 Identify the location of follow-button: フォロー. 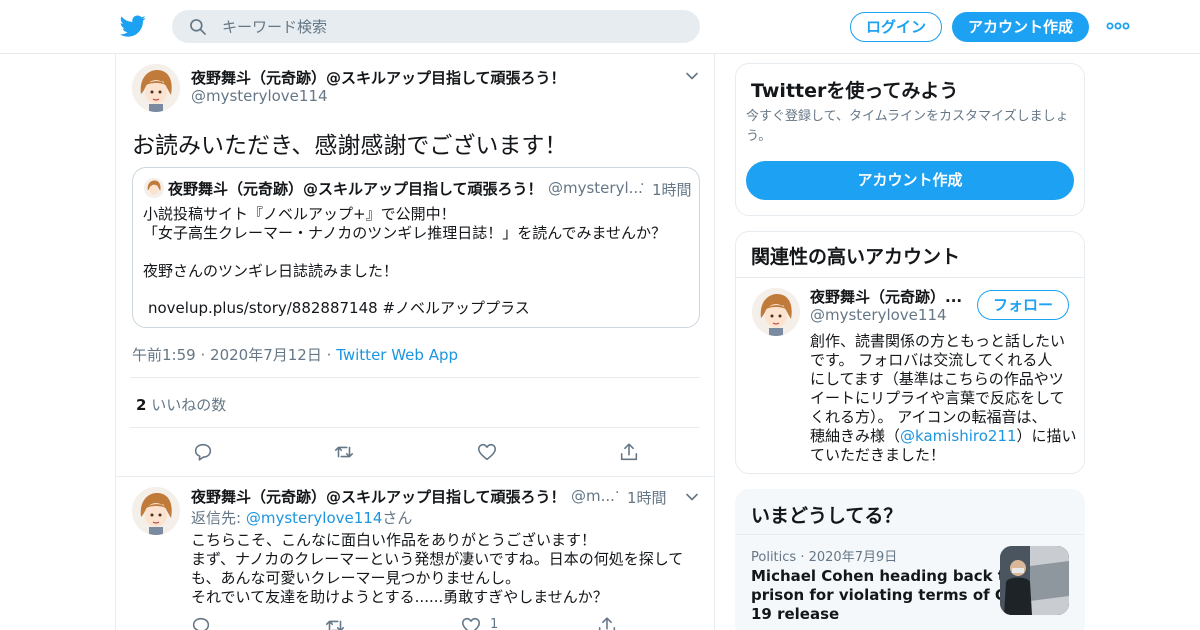
(1023, 305).